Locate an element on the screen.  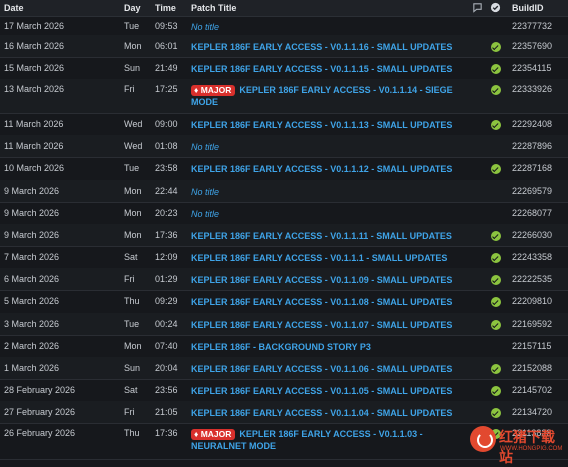
row-day: Sat is located at coordinates (131, 257).